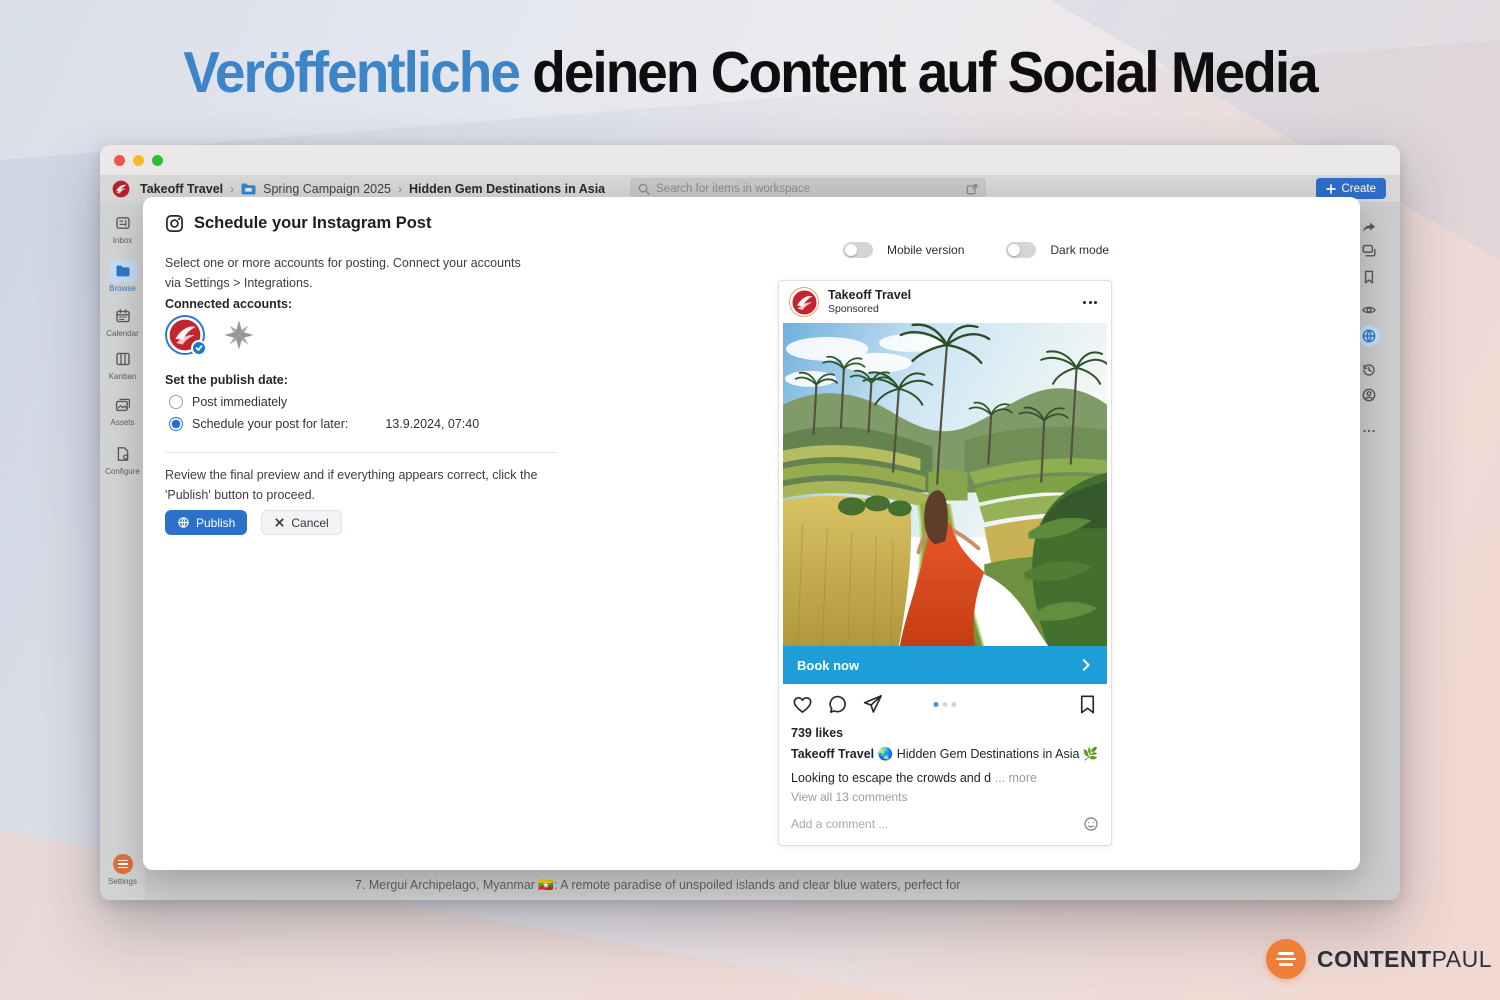  I want to click on sidebar-item-inbox: Inbox, so click(122, 228).